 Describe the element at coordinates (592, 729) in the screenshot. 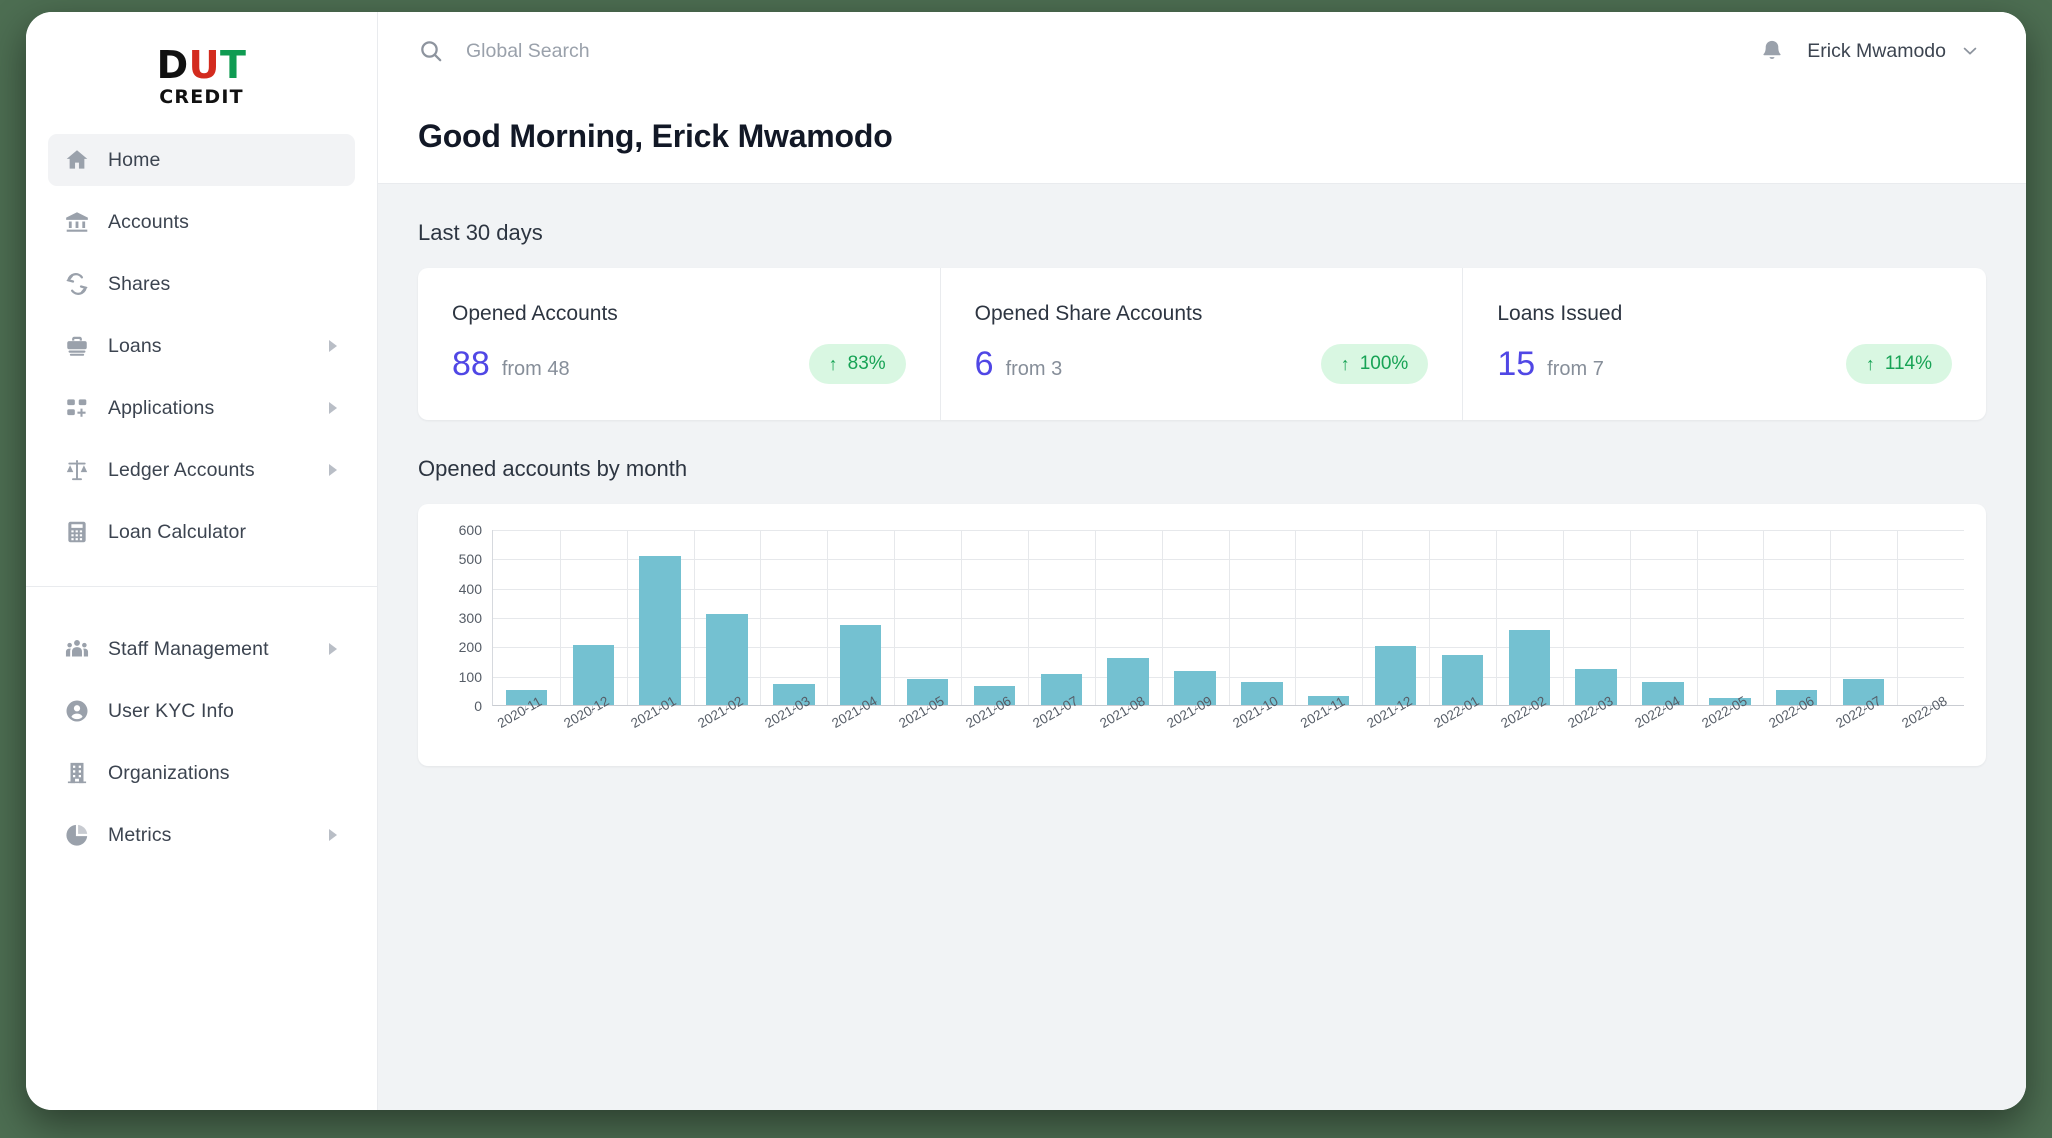

I see `x-axis-slot: 2020-12` at that location.